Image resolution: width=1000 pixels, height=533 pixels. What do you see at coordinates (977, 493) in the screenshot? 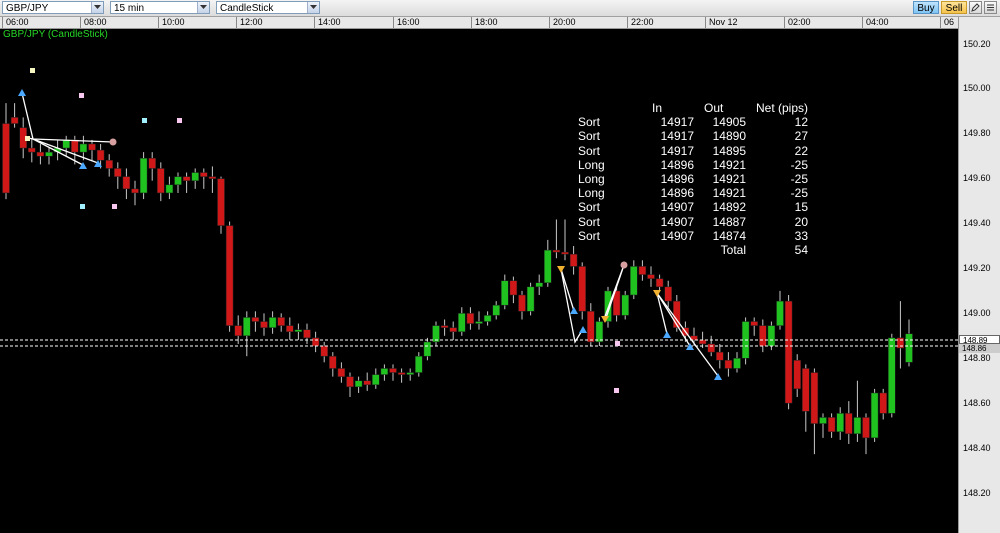
I see `price-label: 148.20` at bounding box center [977, 493].